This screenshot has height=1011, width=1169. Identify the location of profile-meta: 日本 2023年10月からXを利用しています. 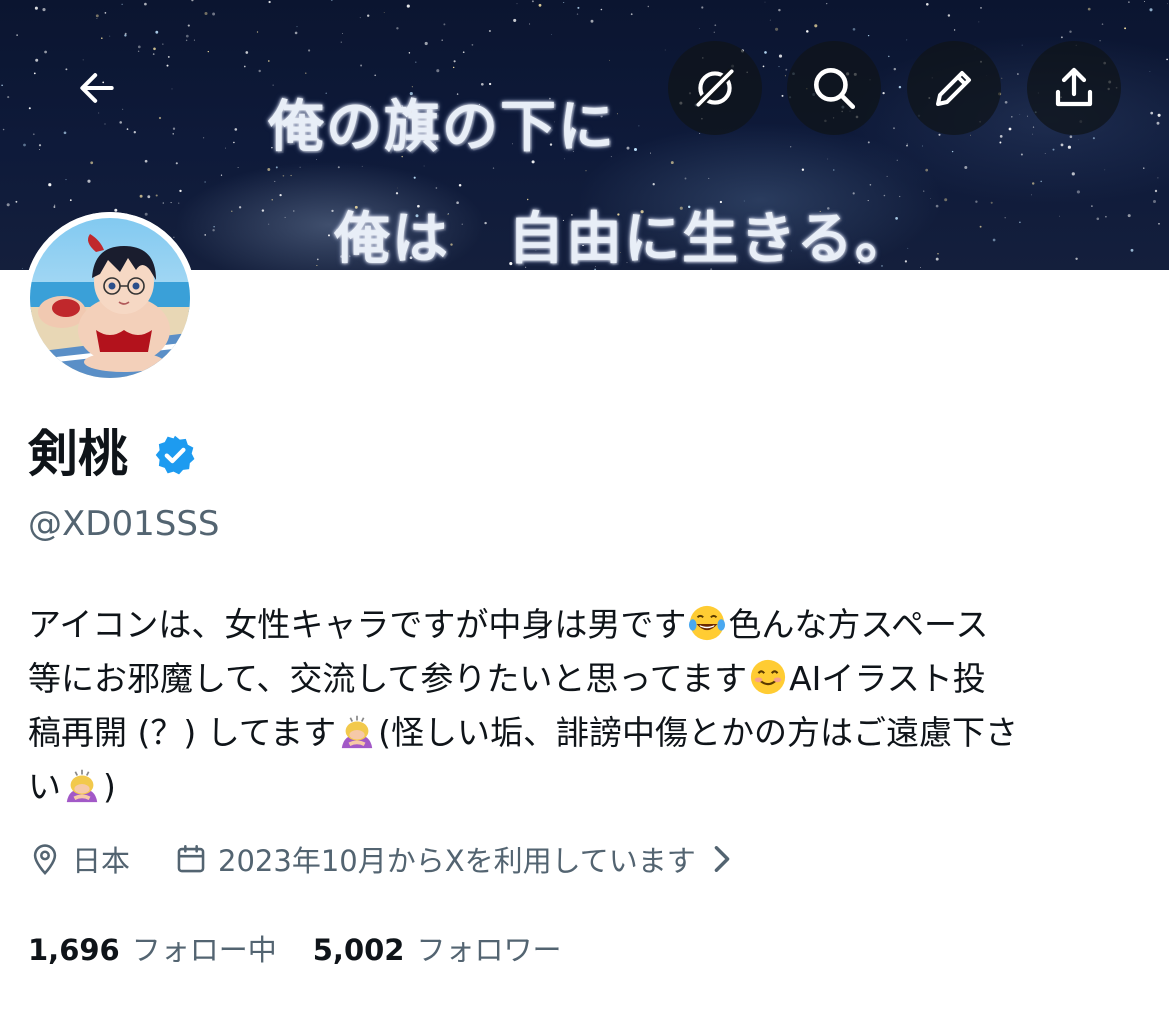
(381, 859).